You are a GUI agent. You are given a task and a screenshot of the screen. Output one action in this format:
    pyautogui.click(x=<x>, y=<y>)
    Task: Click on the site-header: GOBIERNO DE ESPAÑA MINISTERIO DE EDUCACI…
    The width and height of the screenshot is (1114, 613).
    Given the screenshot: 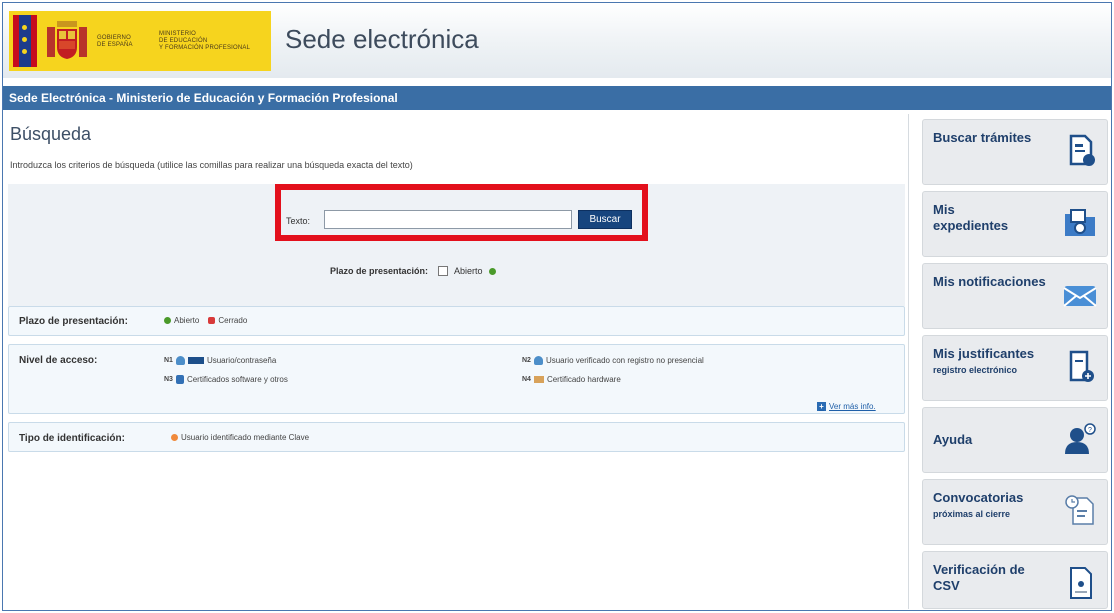 What is the action you would take?
    pyautogui.click(x=557, y=40)
    